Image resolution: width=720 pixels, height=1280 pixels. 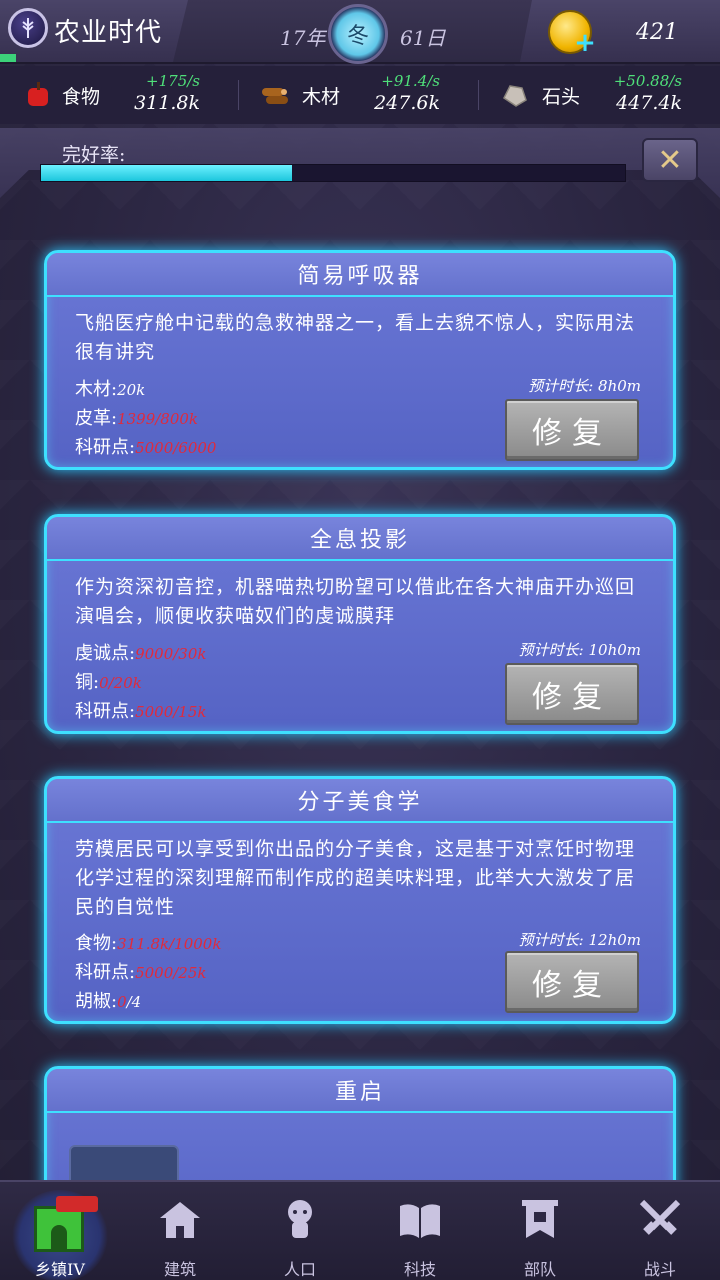 What do you see at coordinates (360, 1091) in the screenshot?
I see `card-title: 重启` at bounding box center [360, 1091].